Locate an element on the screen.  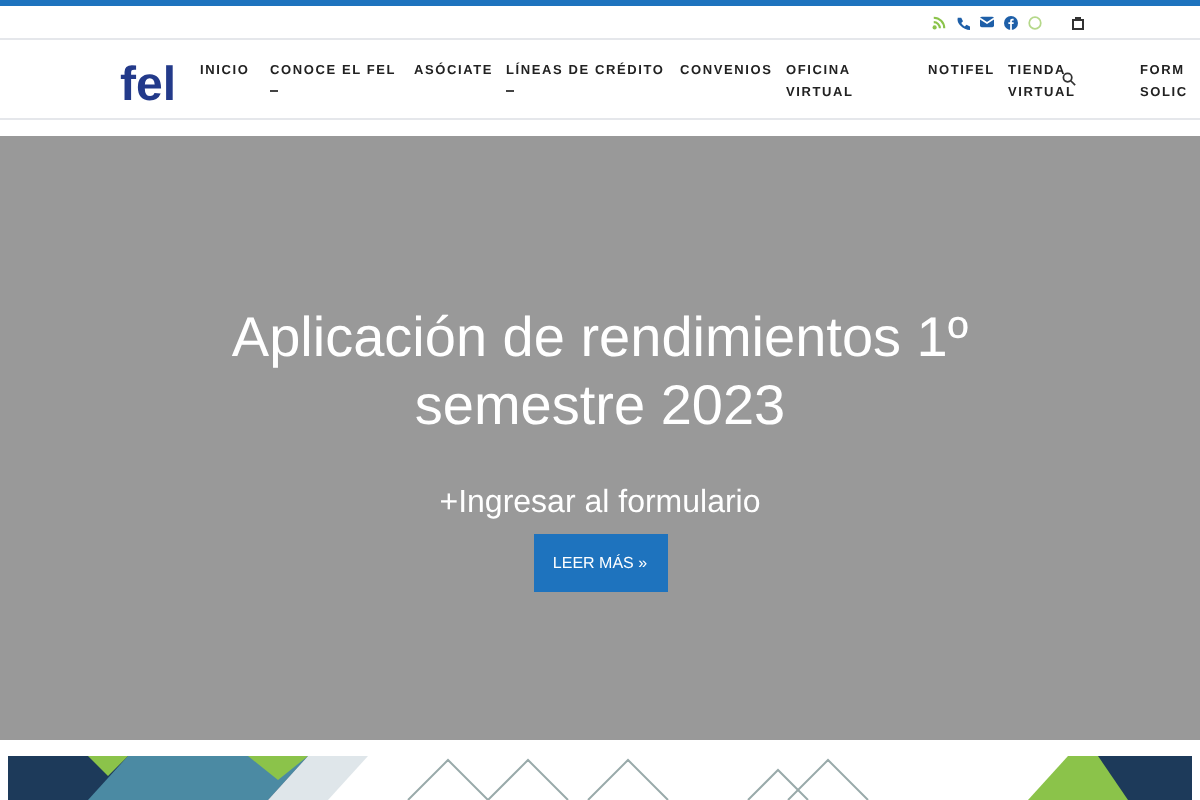
read-more-button: LEER MÁS » is located at coordinates (600, 563).